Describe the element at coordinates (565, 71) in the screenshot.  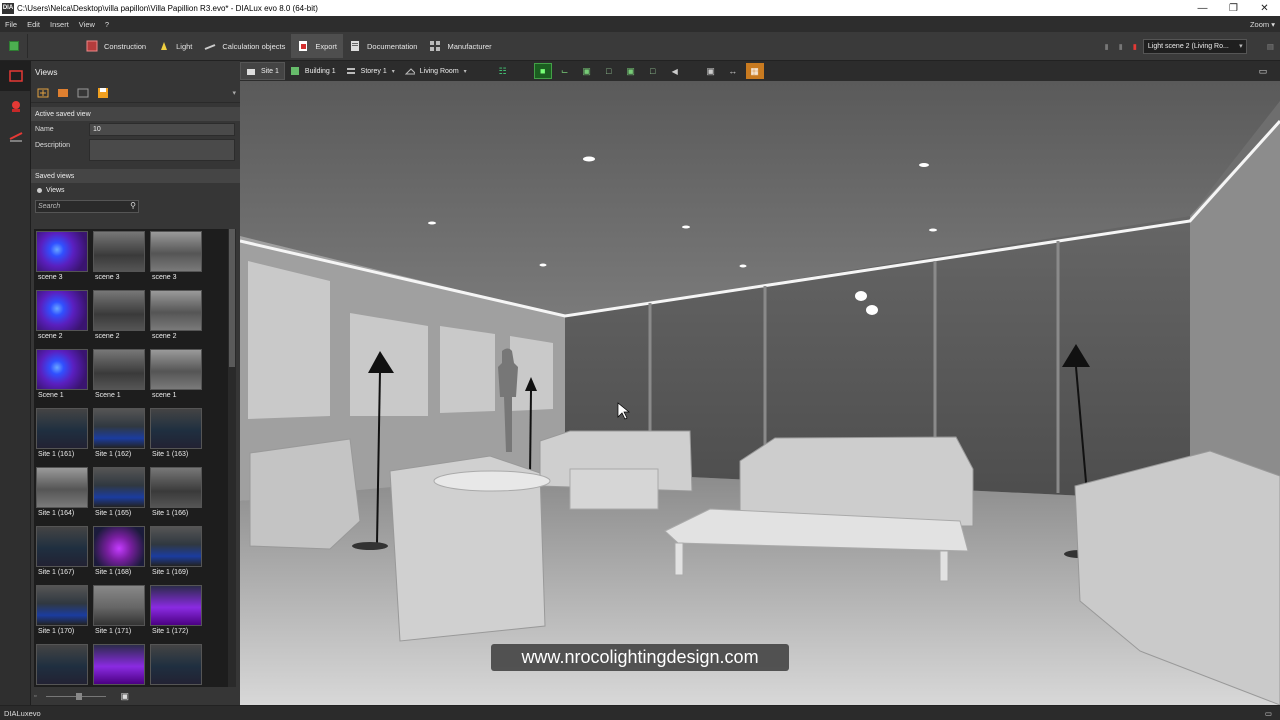
I see `view-floor-button: ⌙` at that location.